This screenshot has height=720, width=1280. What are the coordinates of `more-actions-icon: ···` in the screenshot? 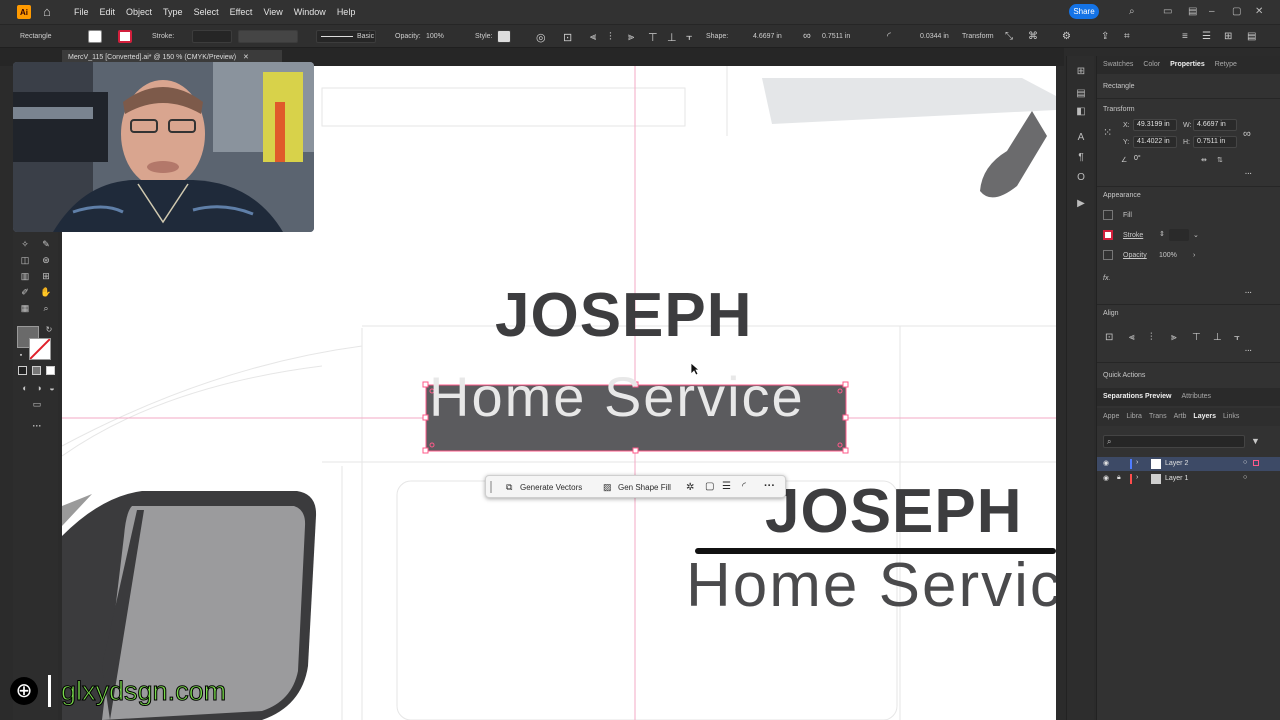 It's located at (769, 486).